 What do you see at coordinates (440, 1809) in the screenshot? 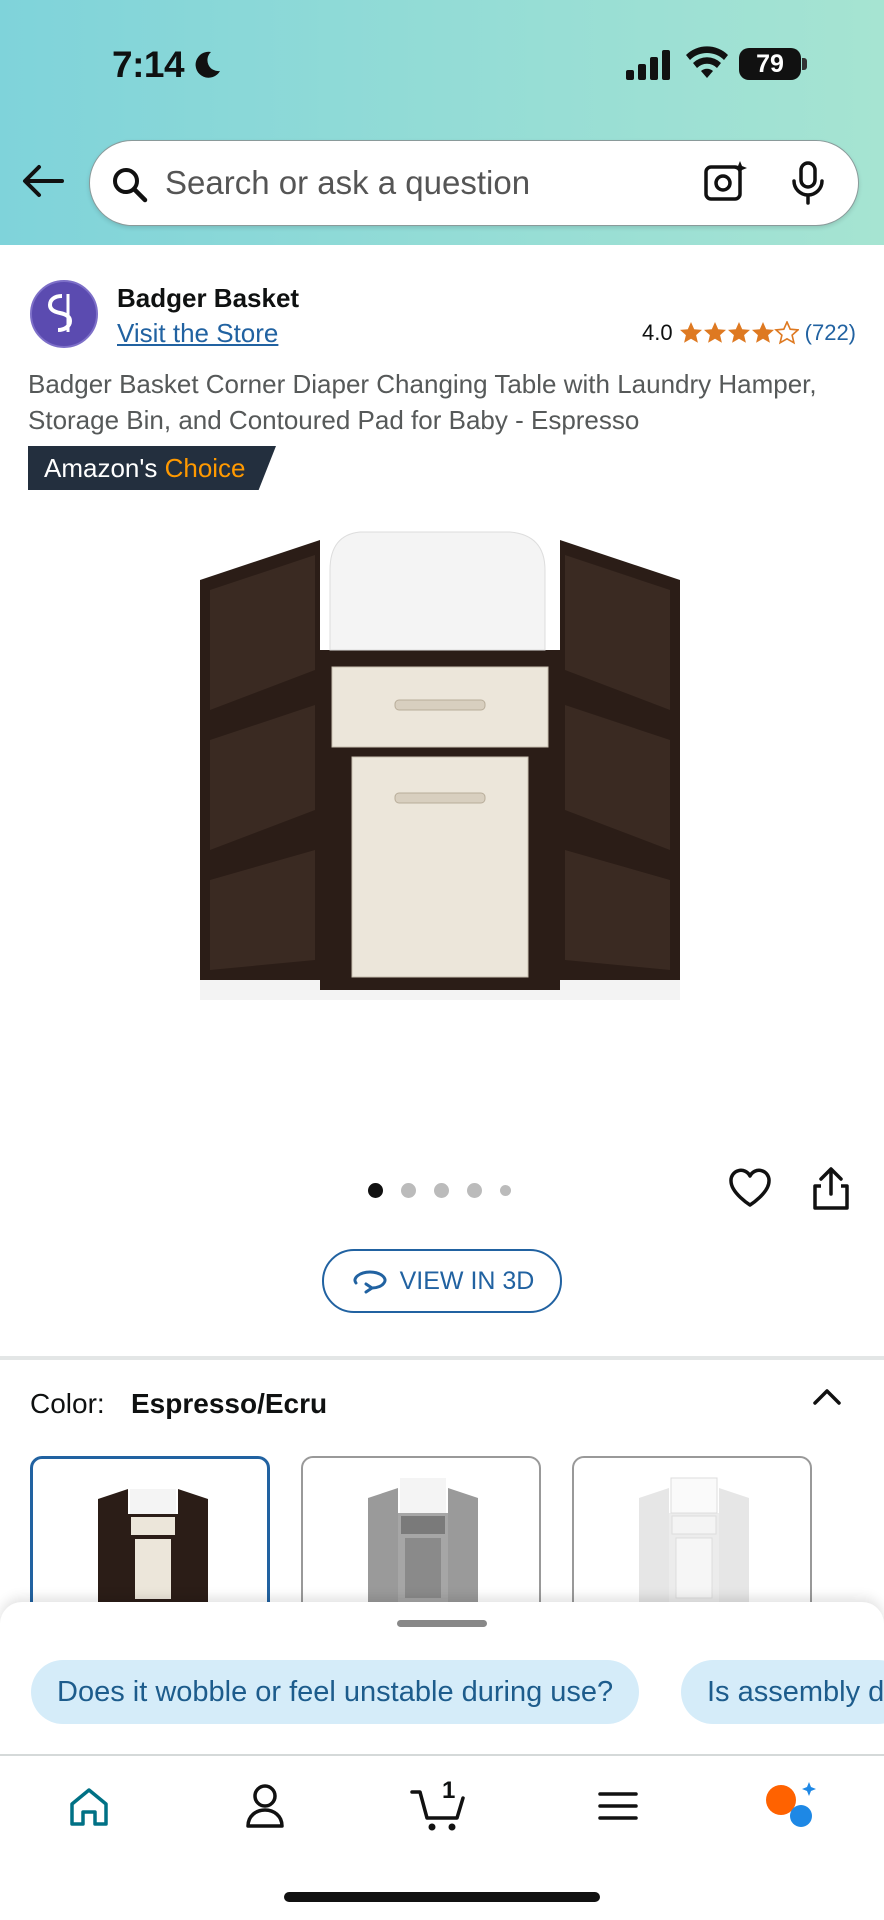
I see `cart-icon` at bounding box center [440, 1809].